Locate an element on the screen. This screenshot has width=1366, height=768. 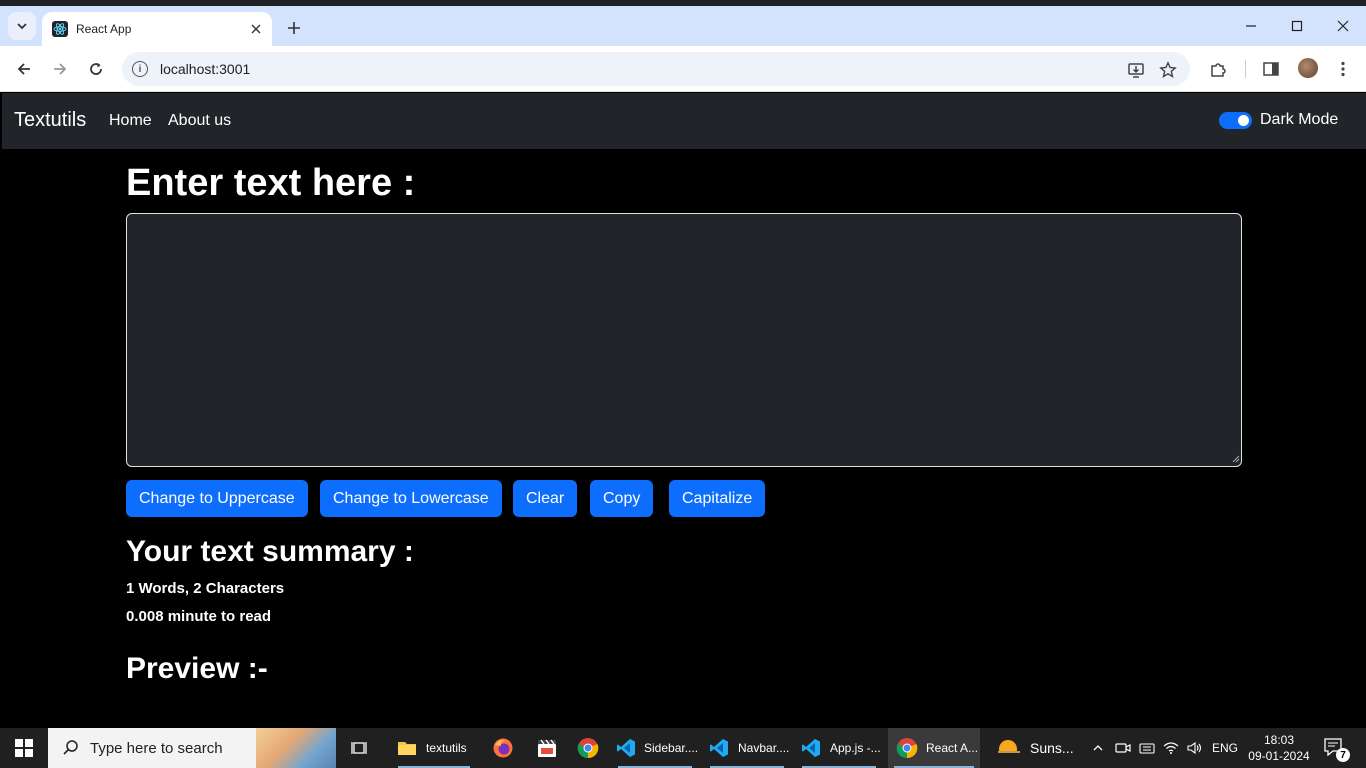
dark-mode-label: Dark Mode is located at coordinates (1299, 119).